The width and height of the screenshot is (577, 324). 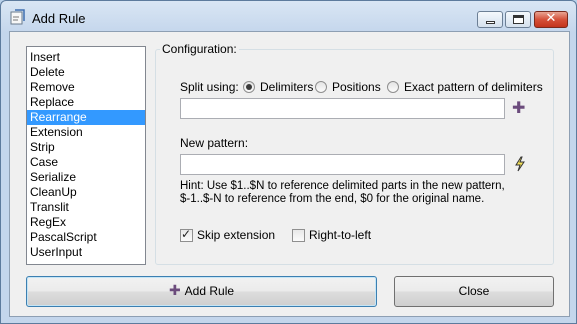 I want to click on close-icon: ✕, so click(x=551, y=18).